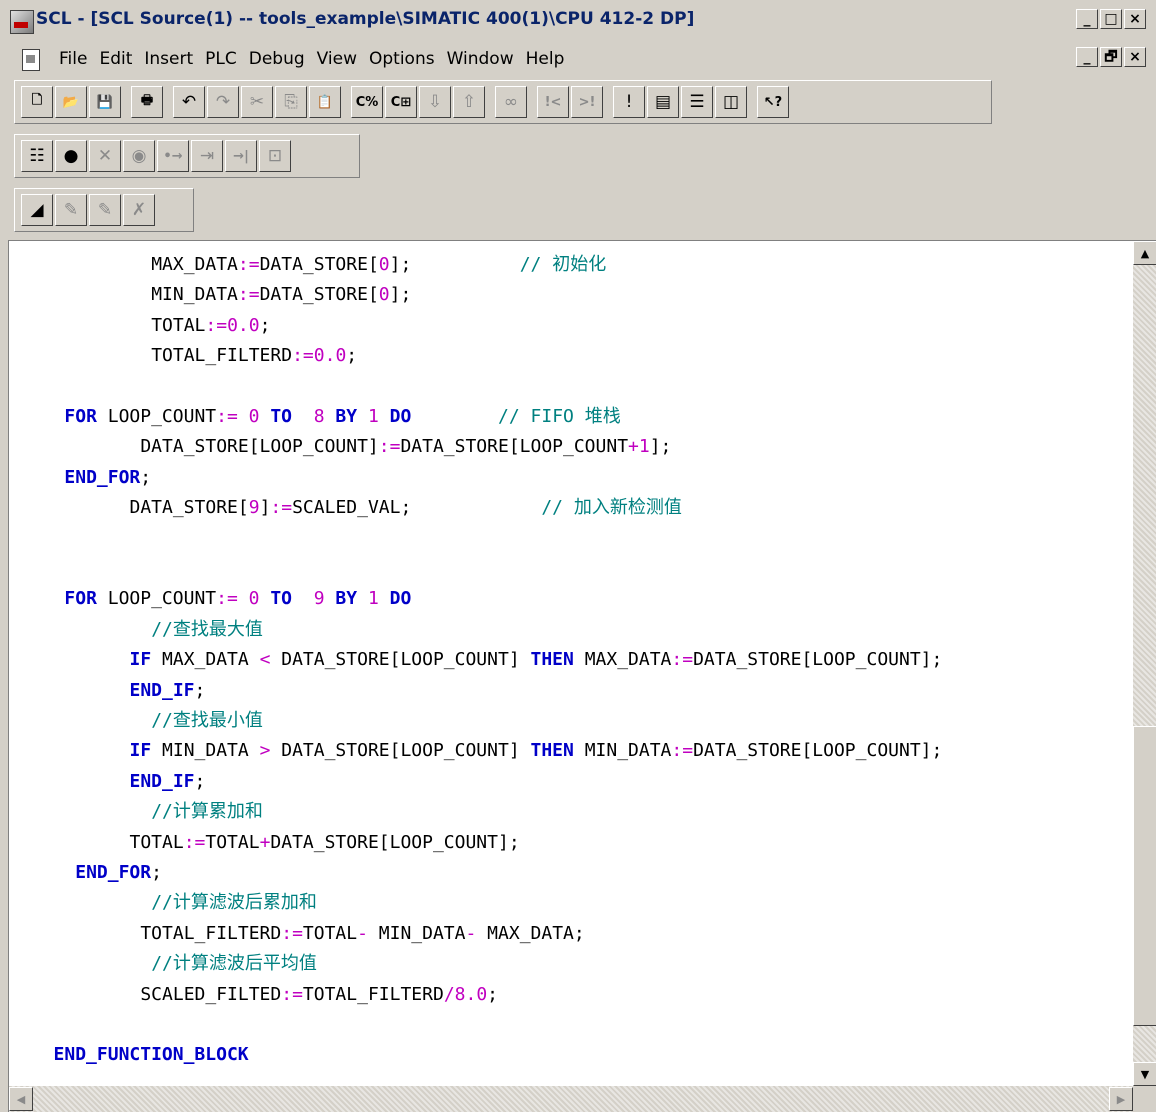  What do you see at coordinates (80, 599) in the screenshot?
I see `code-keyword: FOR` at bounding box center [80, 599].